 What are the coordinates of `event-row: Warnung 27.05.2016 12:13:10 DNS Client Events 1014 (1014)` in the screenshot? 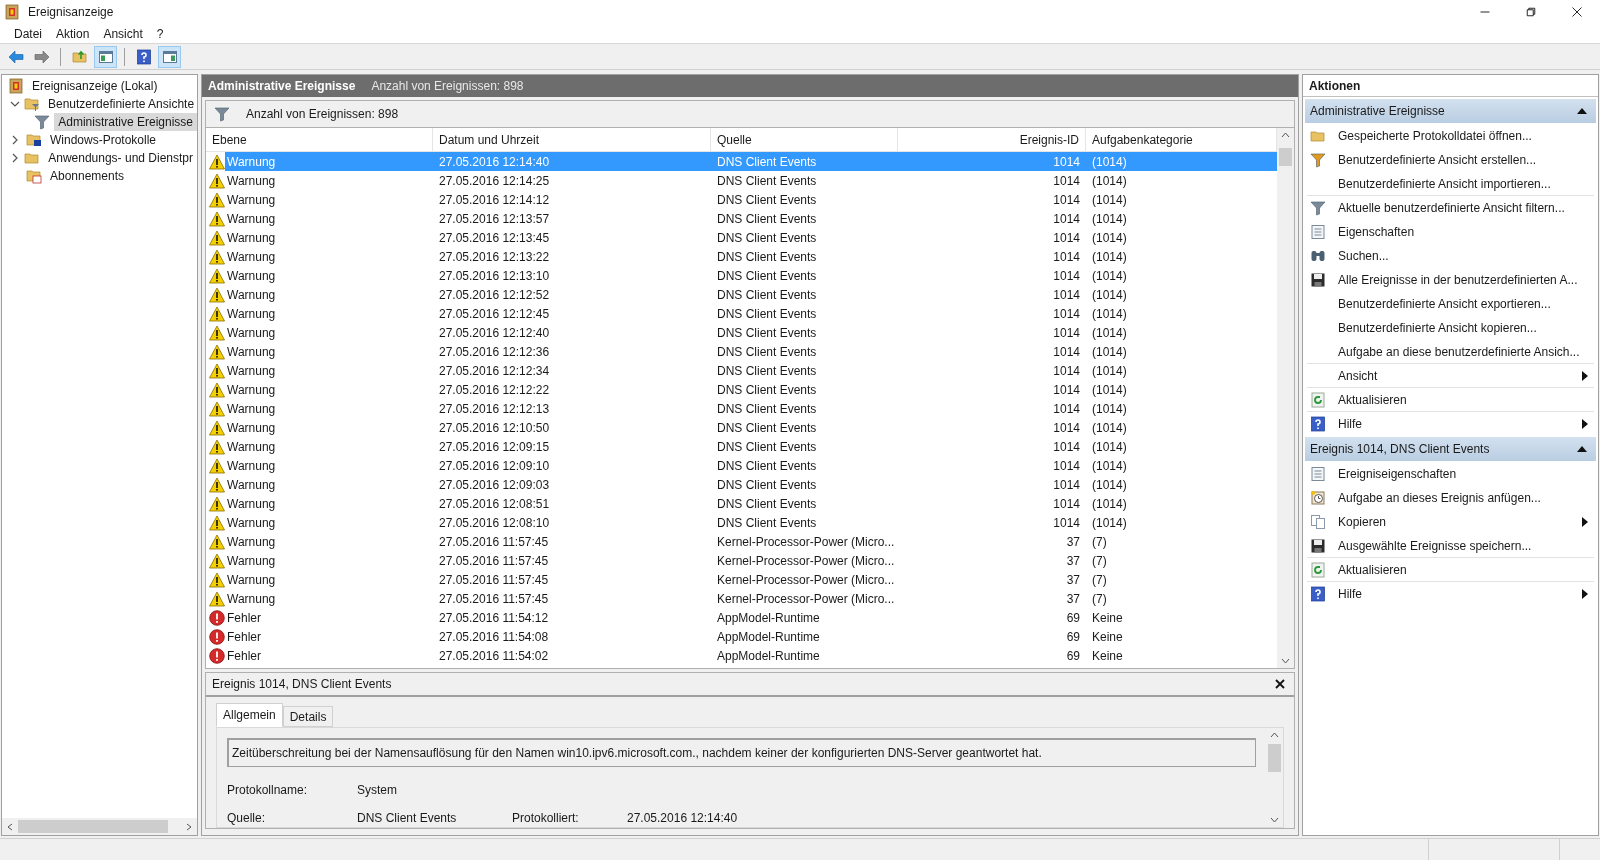 It's located at (741, 275).